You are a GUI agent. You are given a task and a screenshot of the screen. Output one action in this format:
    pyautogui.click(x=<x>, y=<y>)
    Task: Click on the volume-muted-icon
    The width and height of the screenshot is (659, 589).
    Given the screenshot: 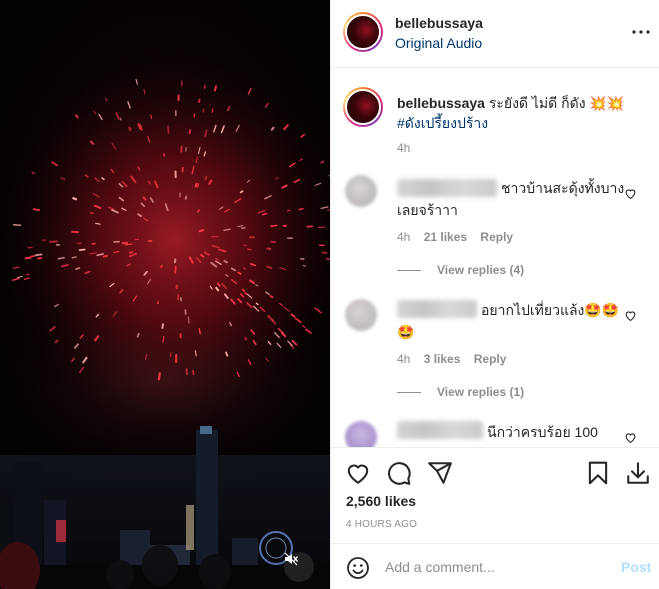 What is the action you would take?
    pyautogui.click(x=291, y=559)
    